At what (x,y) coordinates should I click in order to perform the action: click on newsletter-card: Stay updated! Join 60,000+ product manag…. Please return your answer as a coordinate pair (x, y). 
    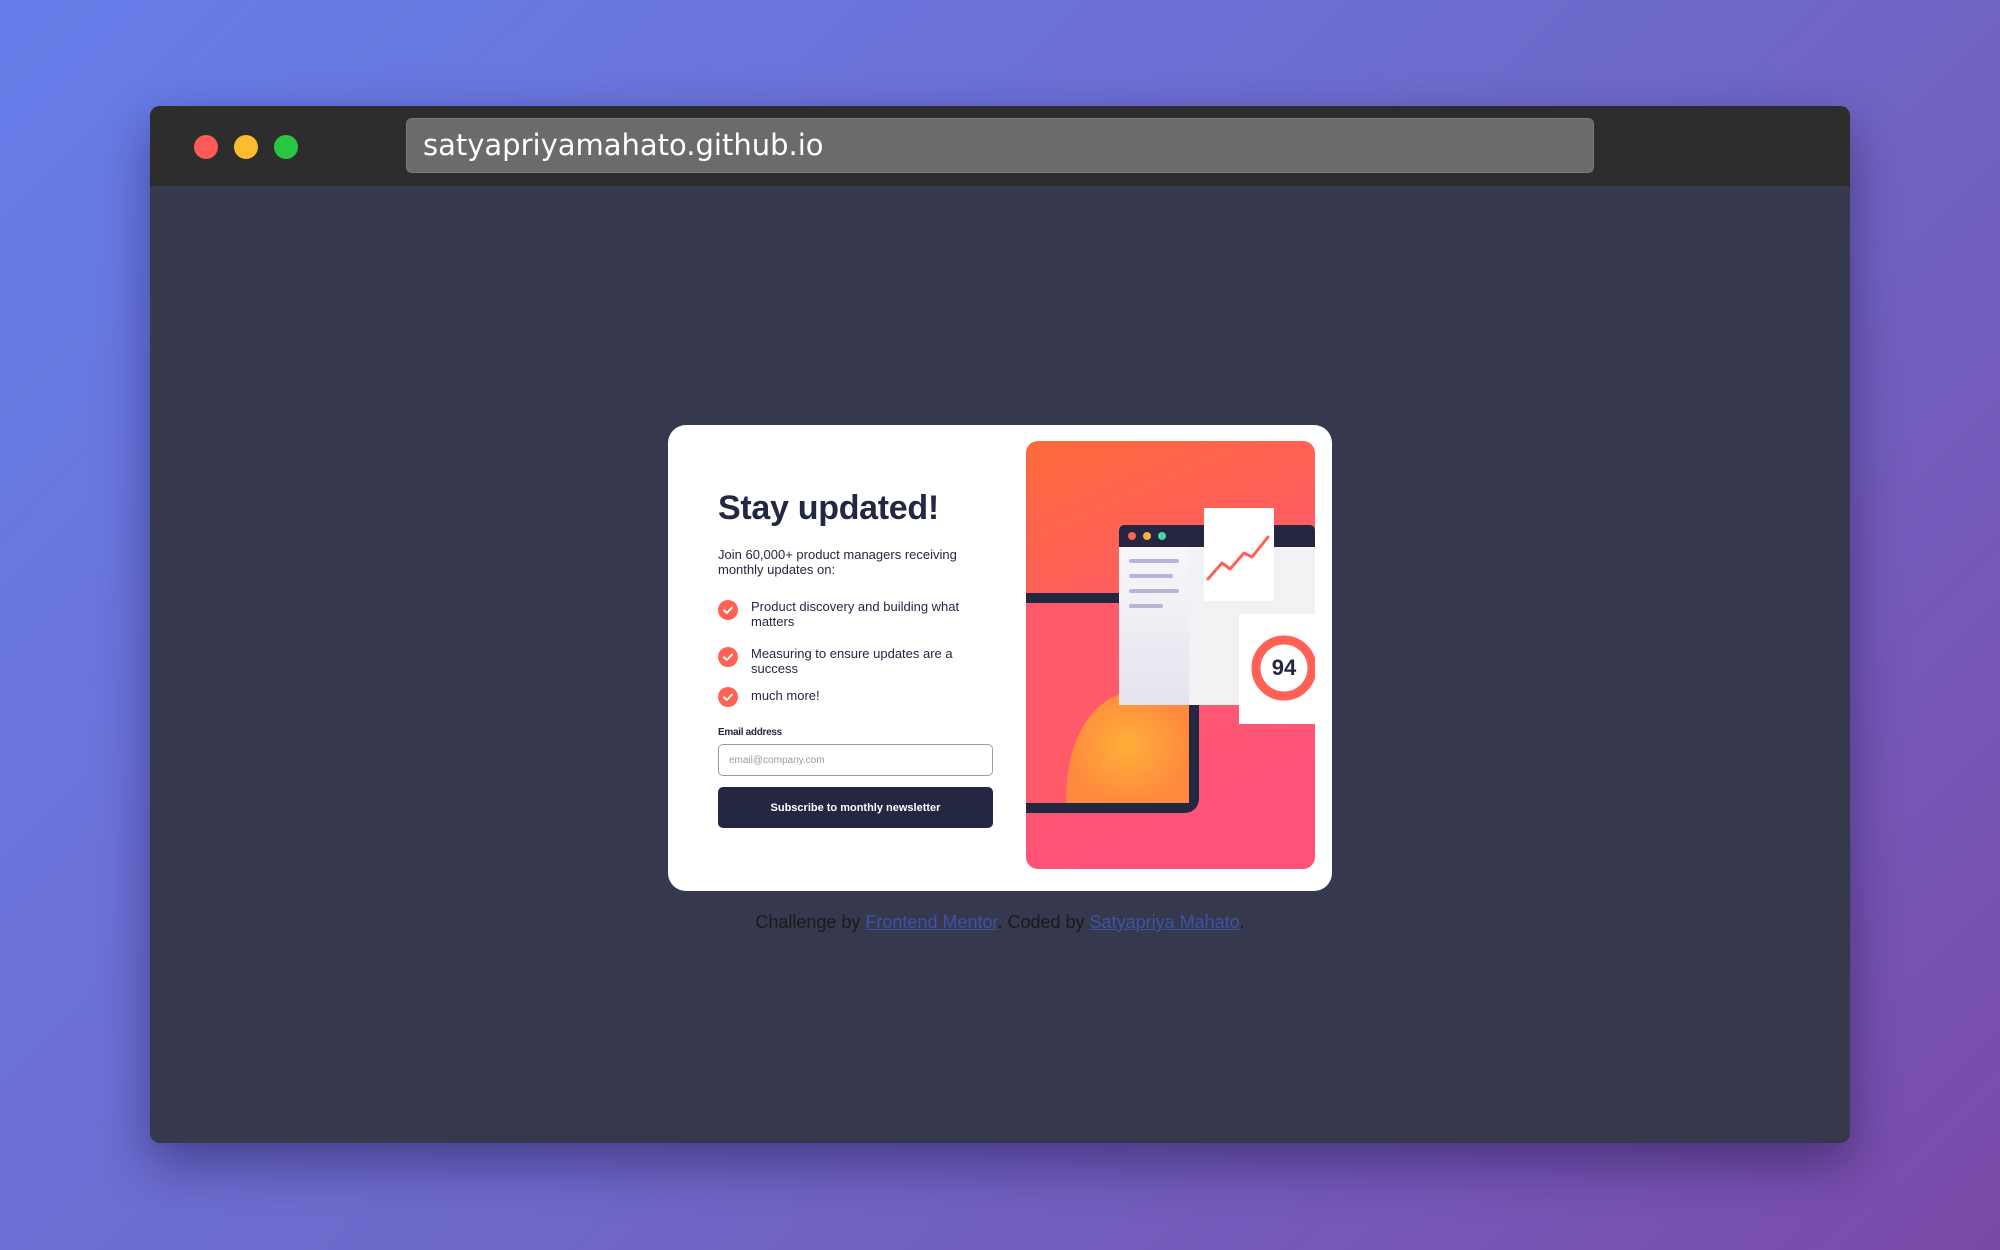
    Looking at the image, I should click on (1000, 658).